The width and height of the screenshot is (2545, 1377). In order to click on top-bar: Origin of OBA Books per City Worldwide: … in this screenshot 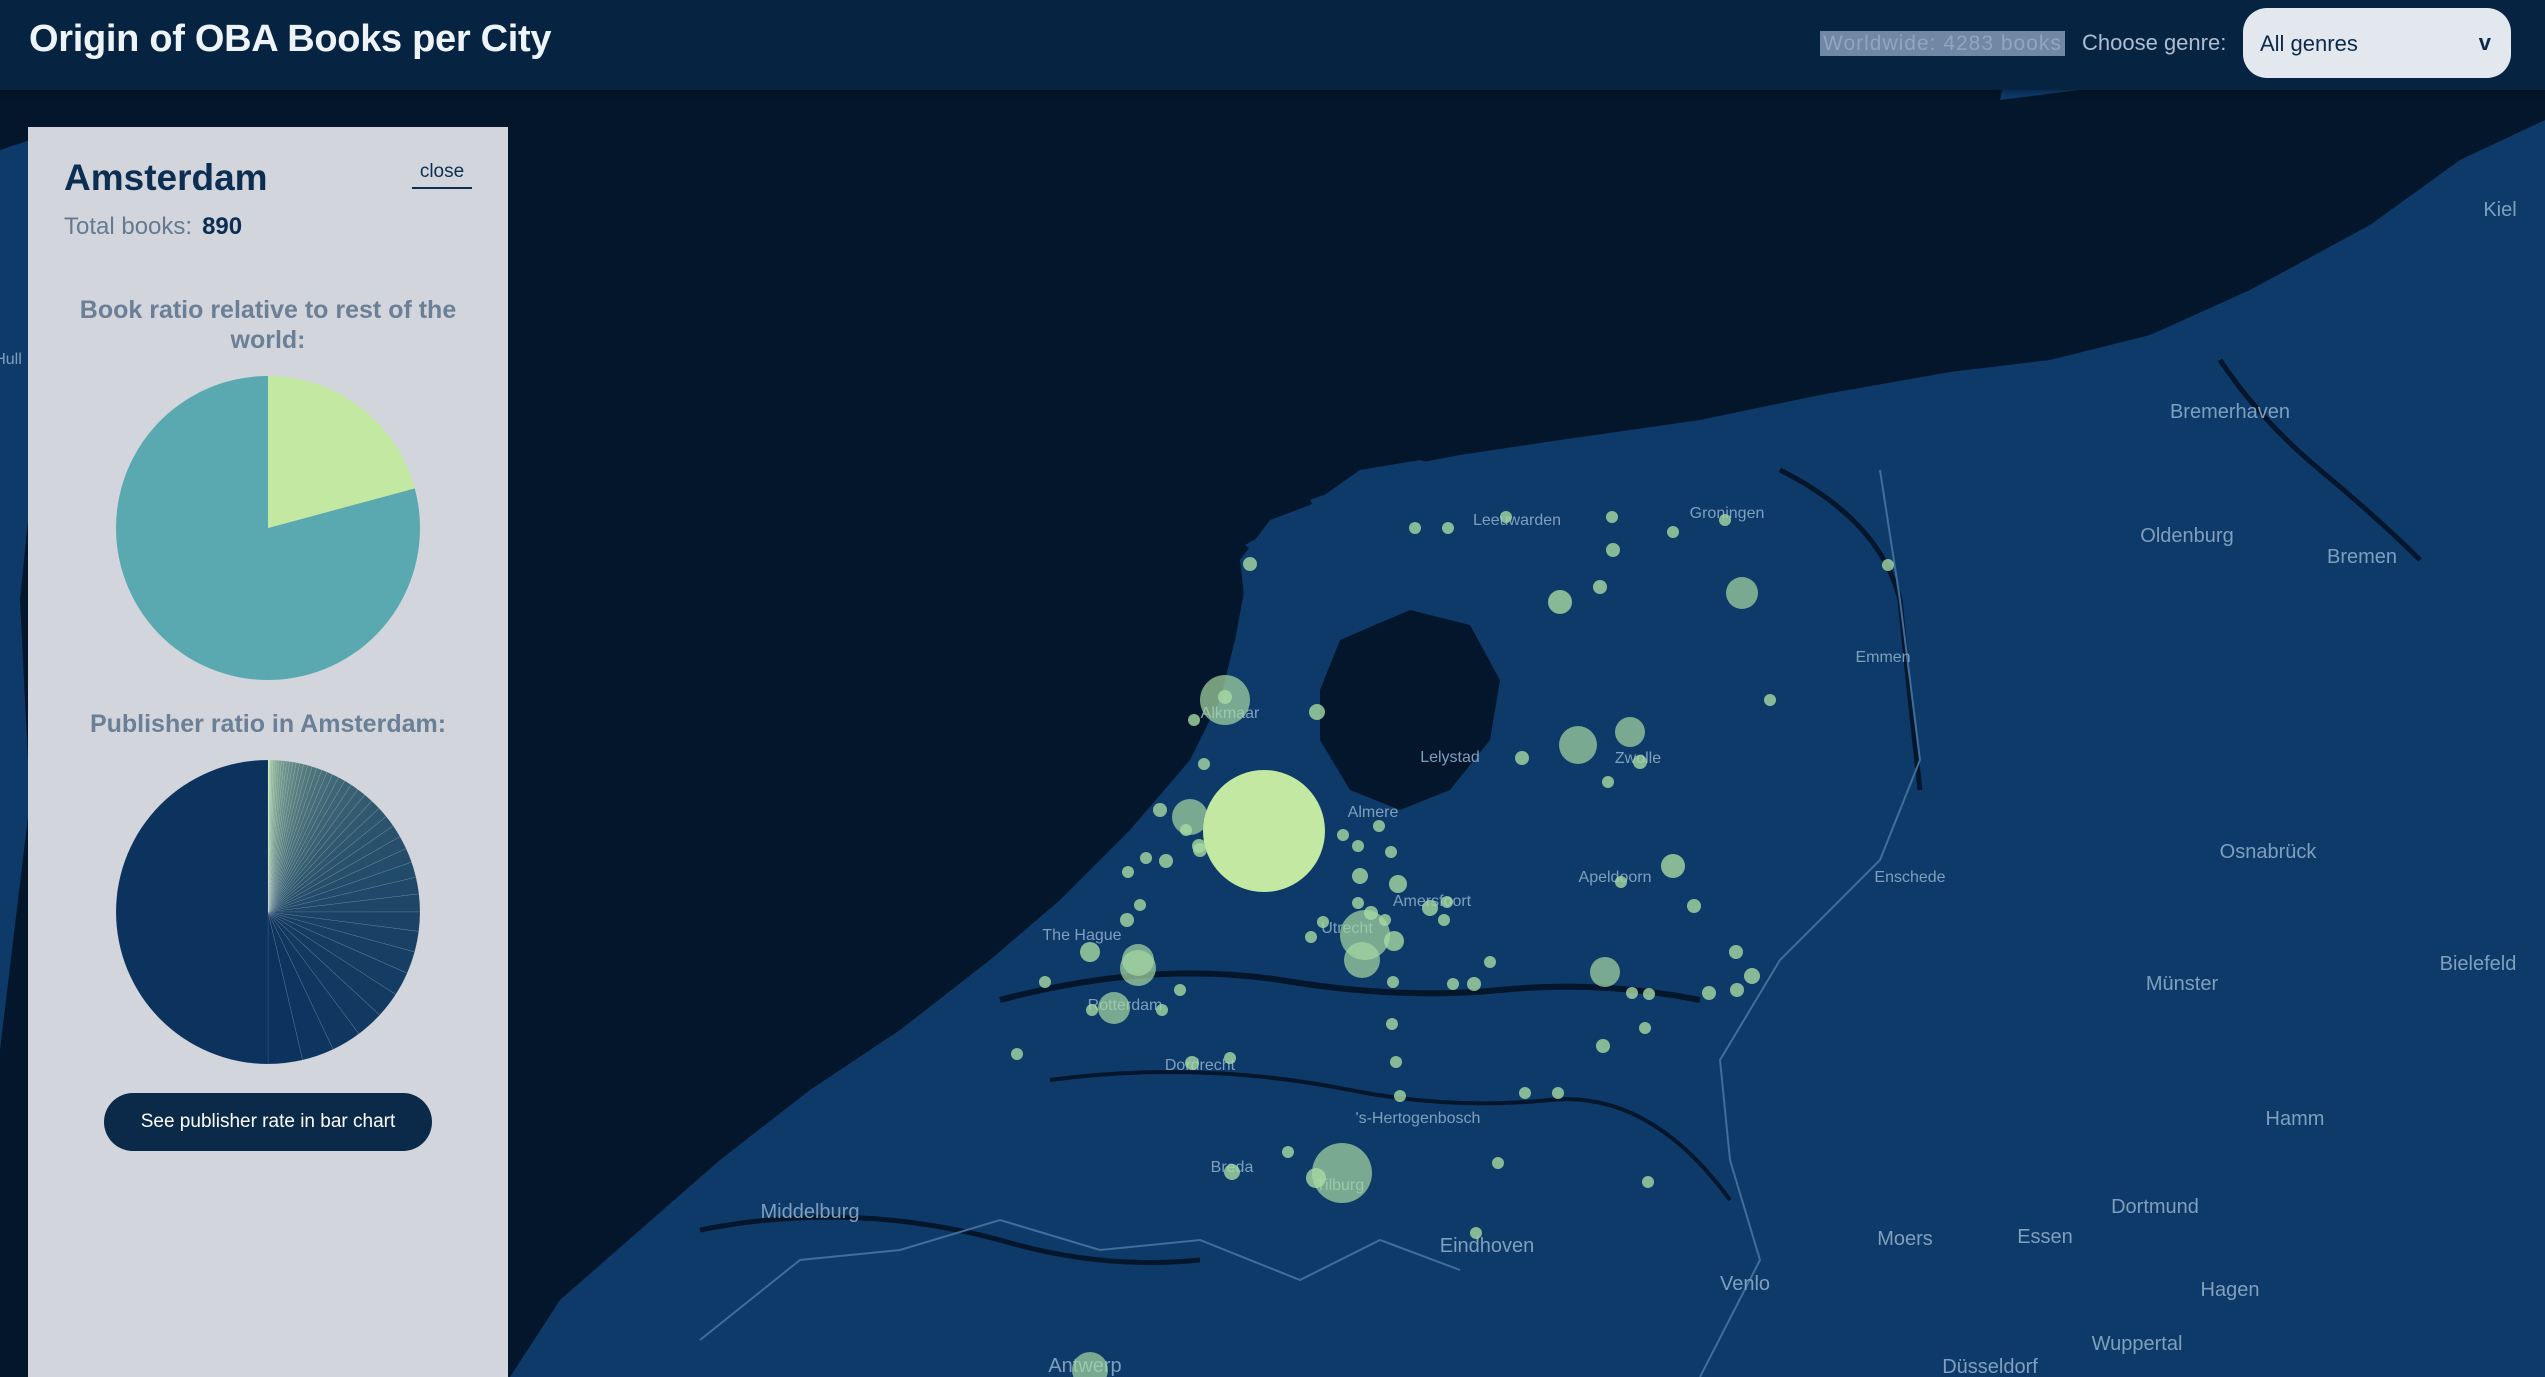, I will do `click(1272, 45)`.